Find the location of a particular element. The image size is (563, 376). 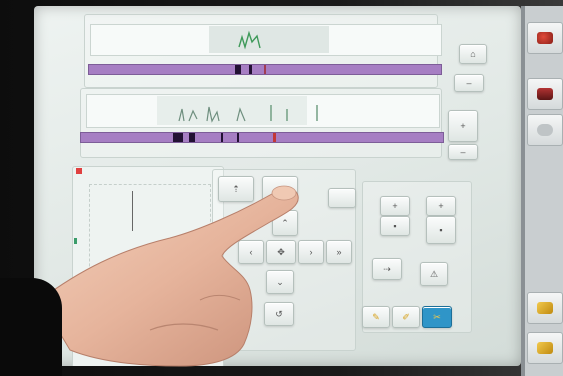

fast-icon: ⇢ is located at coordinates (387, 268).